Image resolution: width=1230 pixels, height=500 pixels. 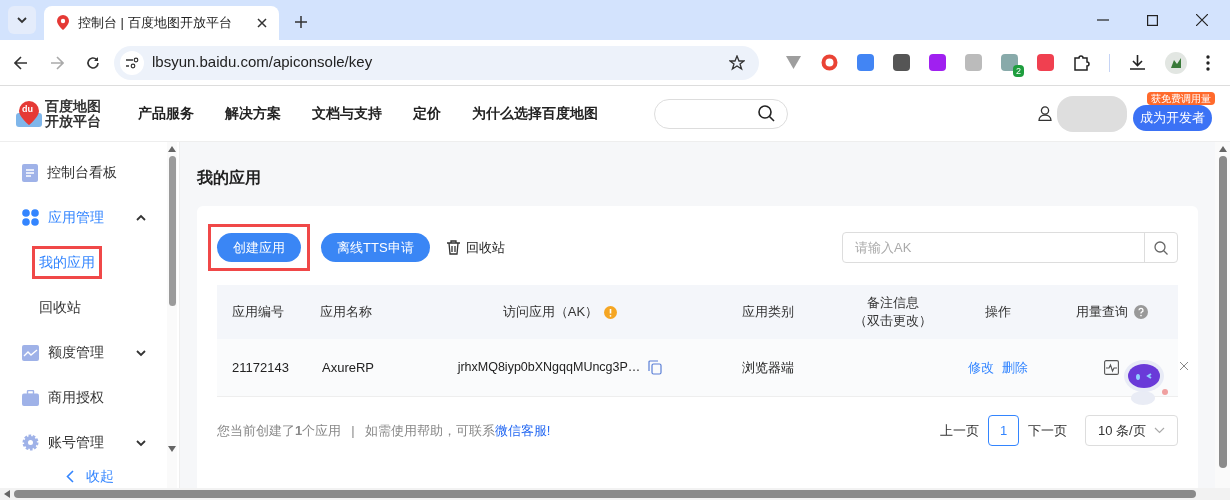 I want to click on nav-link: 定价, so click(x=427, y=113).